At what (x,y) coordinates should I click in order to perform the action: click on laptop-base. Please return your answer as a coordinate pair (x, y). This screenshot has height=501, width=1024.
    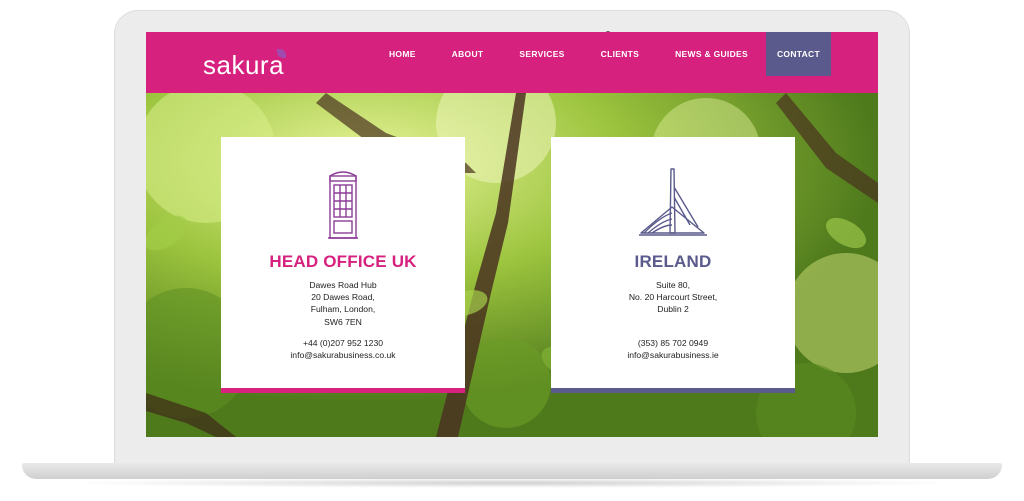
    Looking at the image, I should click on (512, 471).